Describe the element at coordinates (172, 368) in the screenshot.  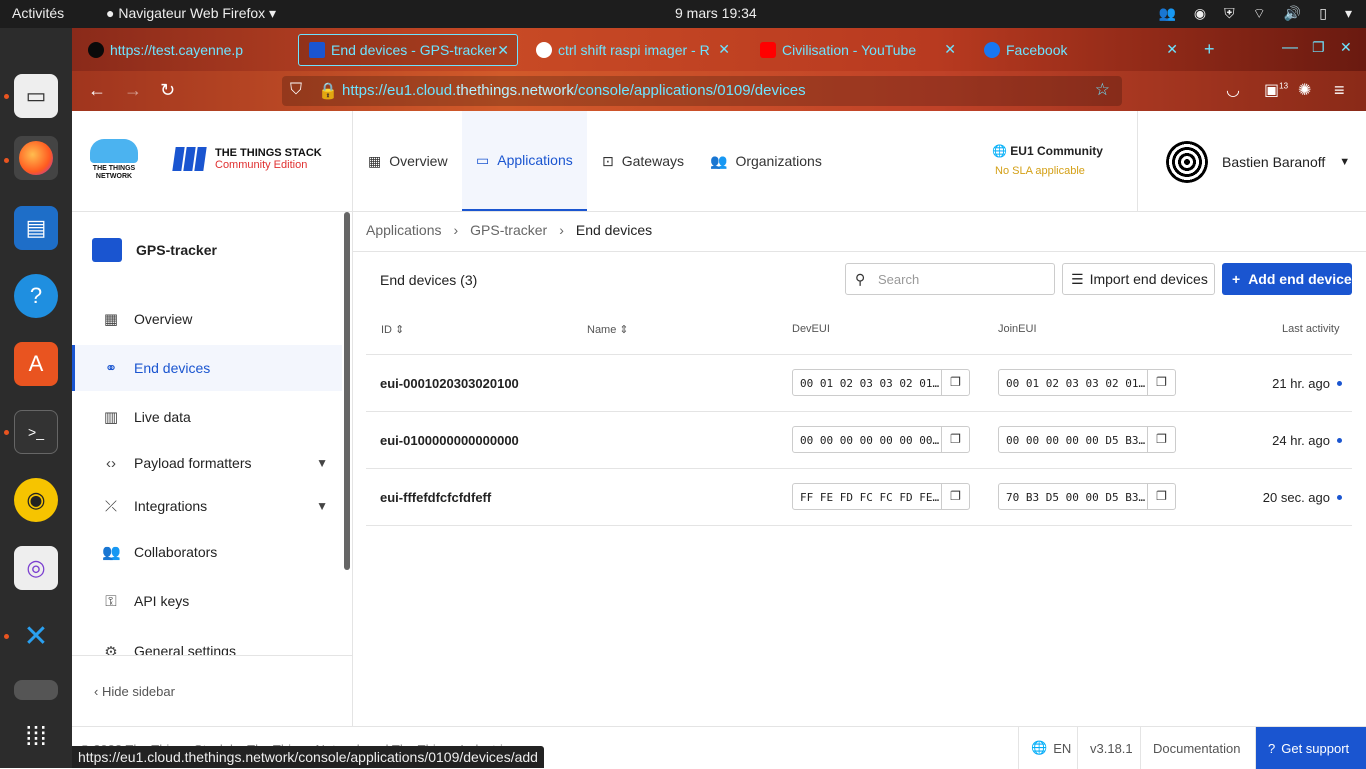
I see `sidebar-item-label: End devices` at that location.